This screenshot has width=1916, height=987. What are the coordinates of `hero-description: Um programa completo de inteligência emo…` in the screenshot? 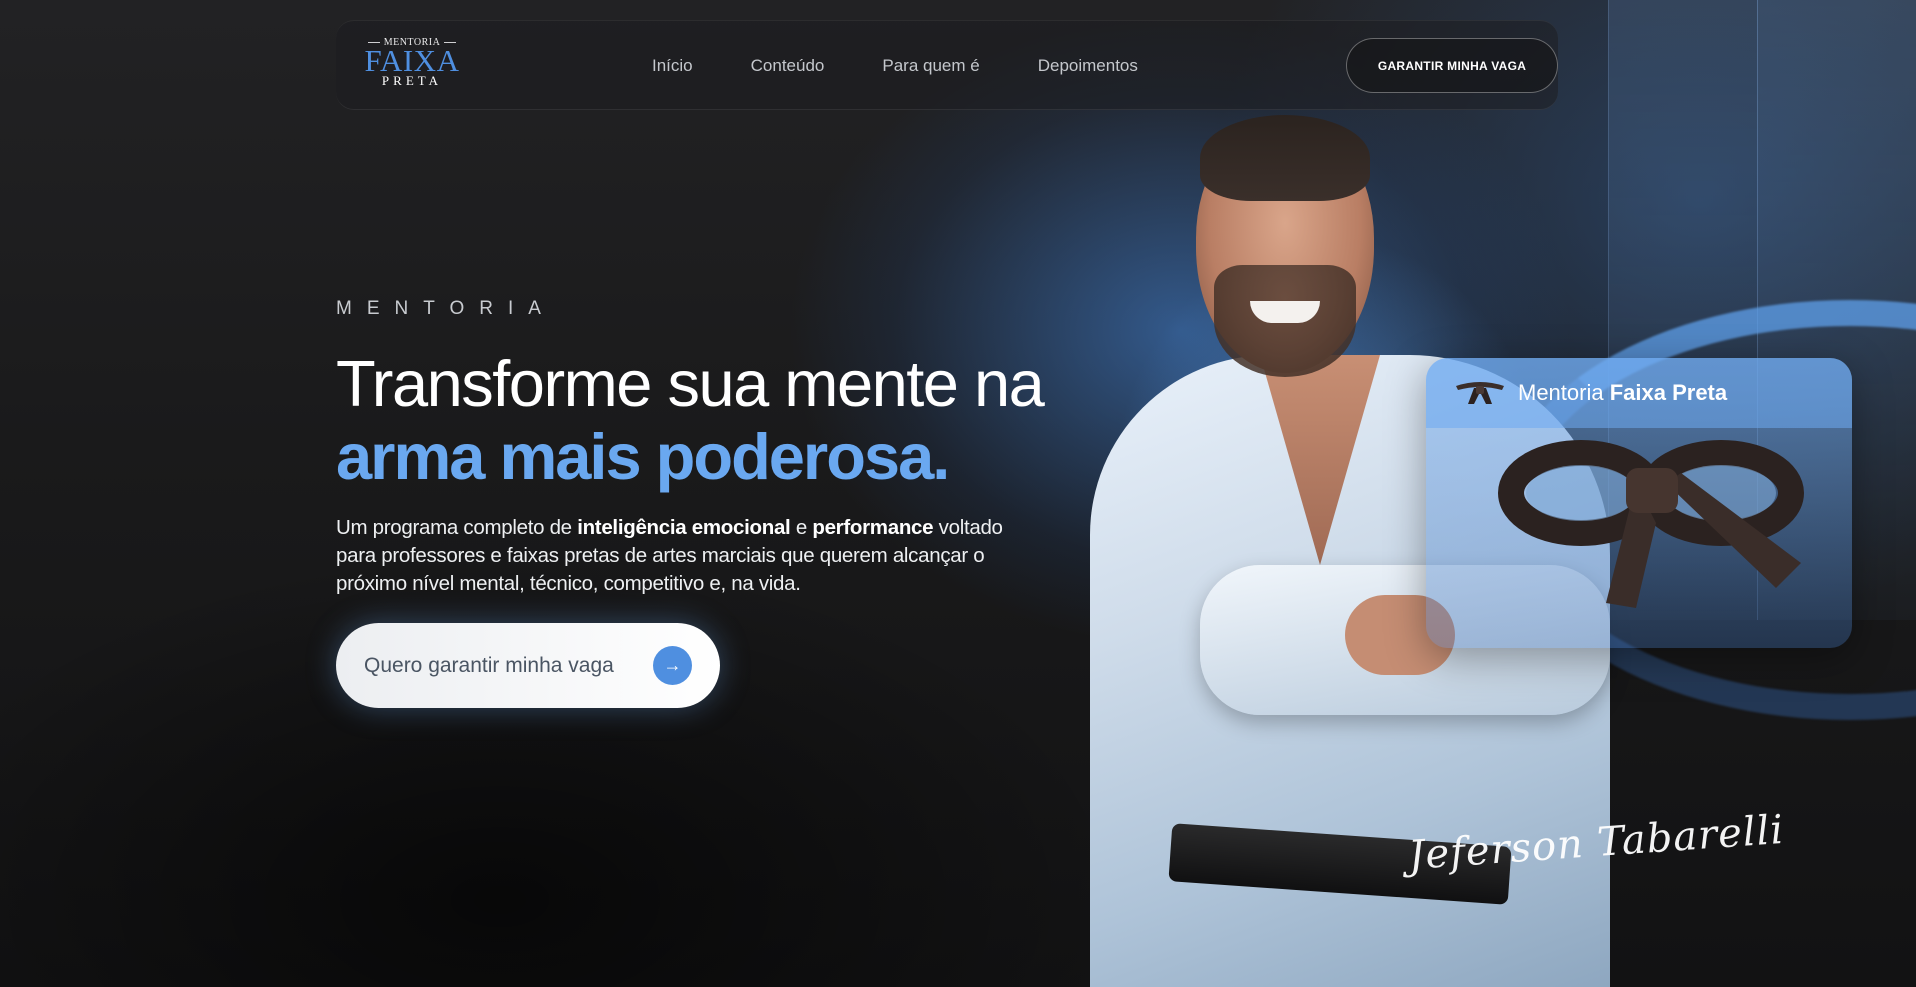 It's located at (686, 556).